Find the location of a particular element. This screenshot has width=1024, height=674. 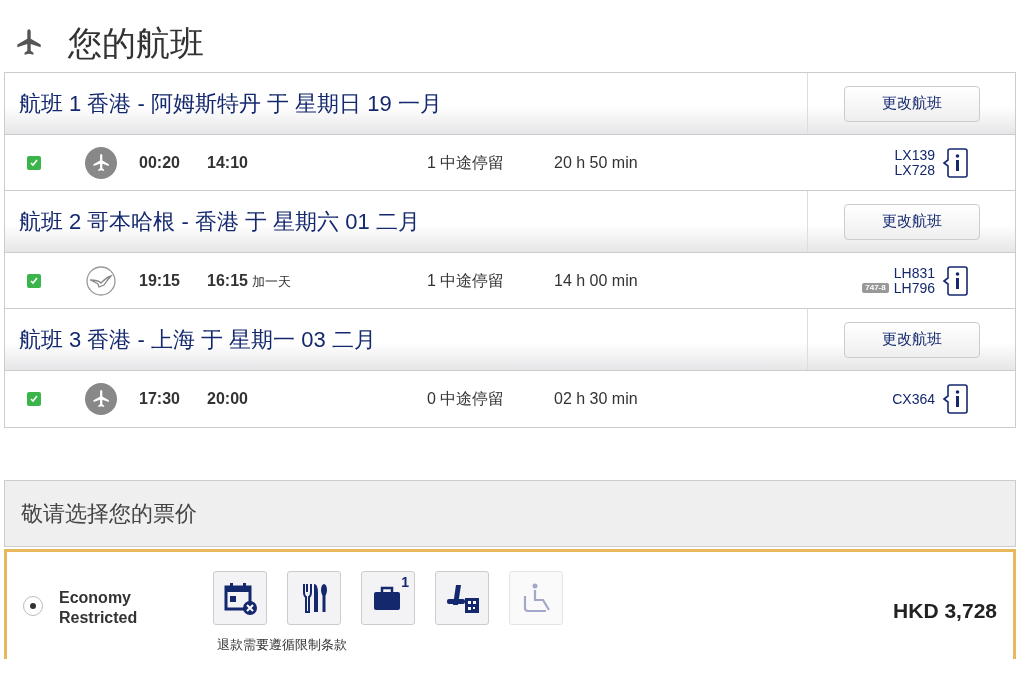

bird-logo-icon is located at coordinates (101, 280).